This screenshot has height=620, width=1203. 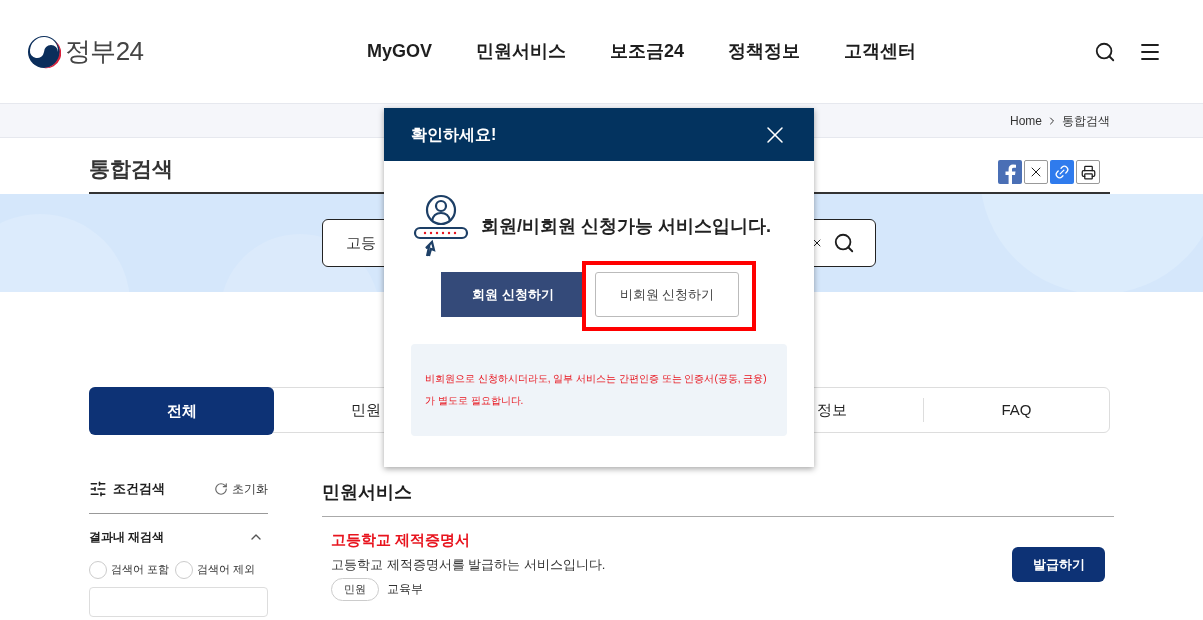 I want to click on filter-title: 조건검색, so click(x=139, y=489).